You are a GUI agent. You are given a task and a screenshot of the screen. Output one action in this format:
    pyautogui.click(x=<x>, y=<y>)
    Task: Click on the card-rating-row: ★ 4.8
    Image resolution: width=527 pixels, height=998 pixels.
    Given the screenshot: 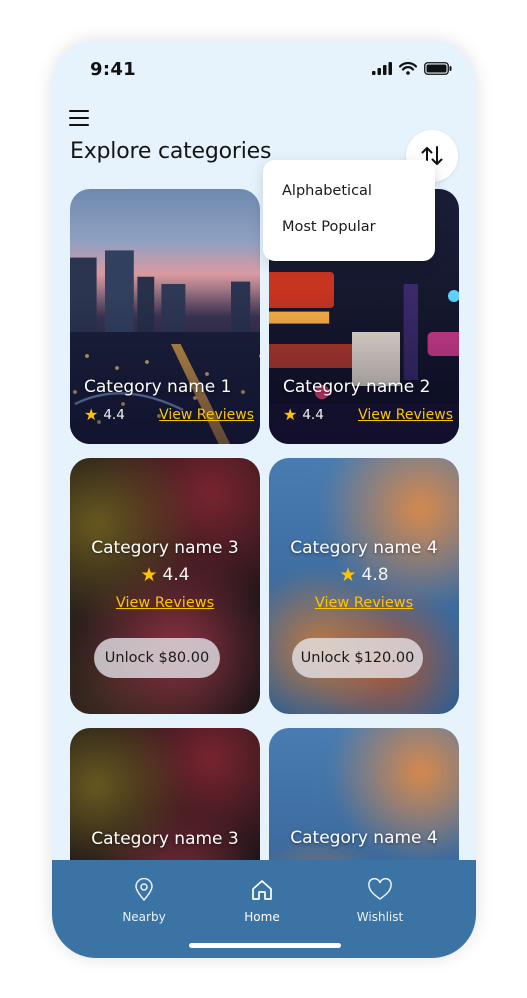 What is the action you would take?
    pyautogui.click(x=364, y=575)
    